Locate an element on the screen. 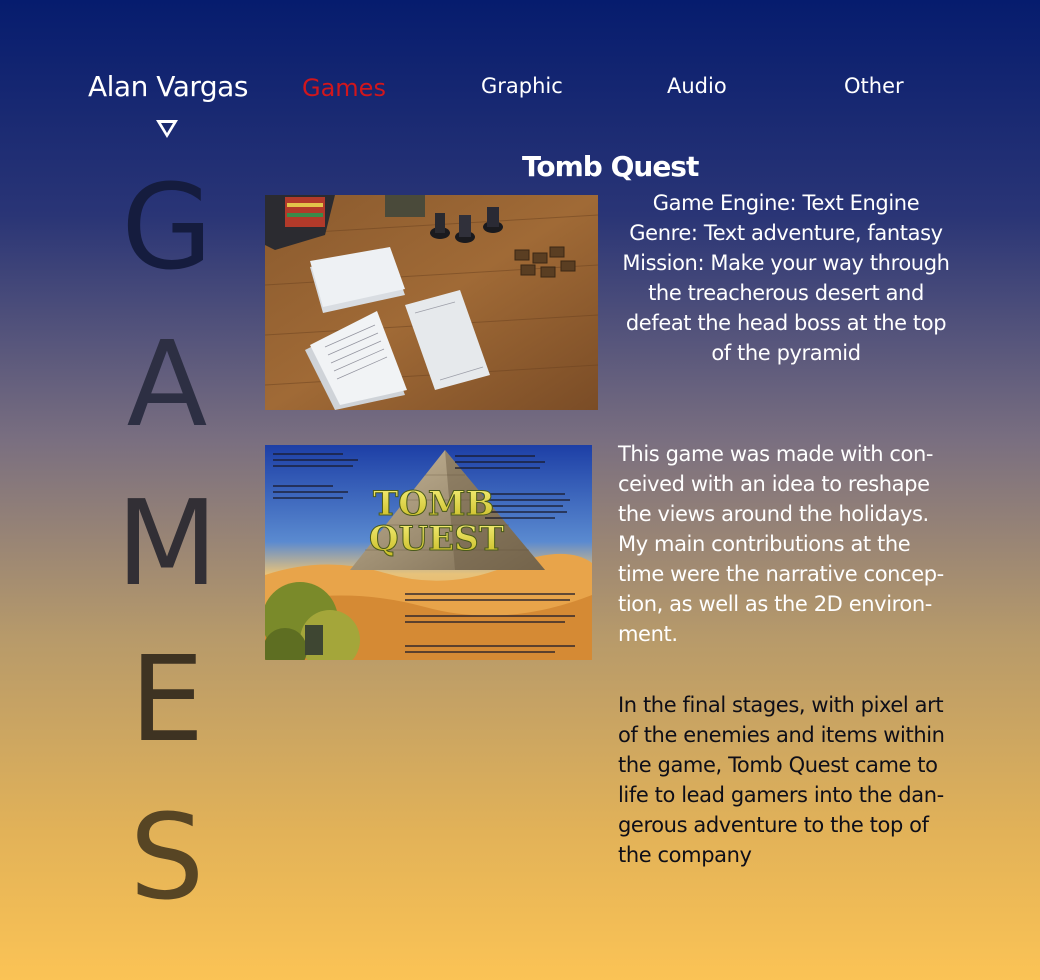  description-line: time were the narrative concep- is located at coordinates (781, 574).